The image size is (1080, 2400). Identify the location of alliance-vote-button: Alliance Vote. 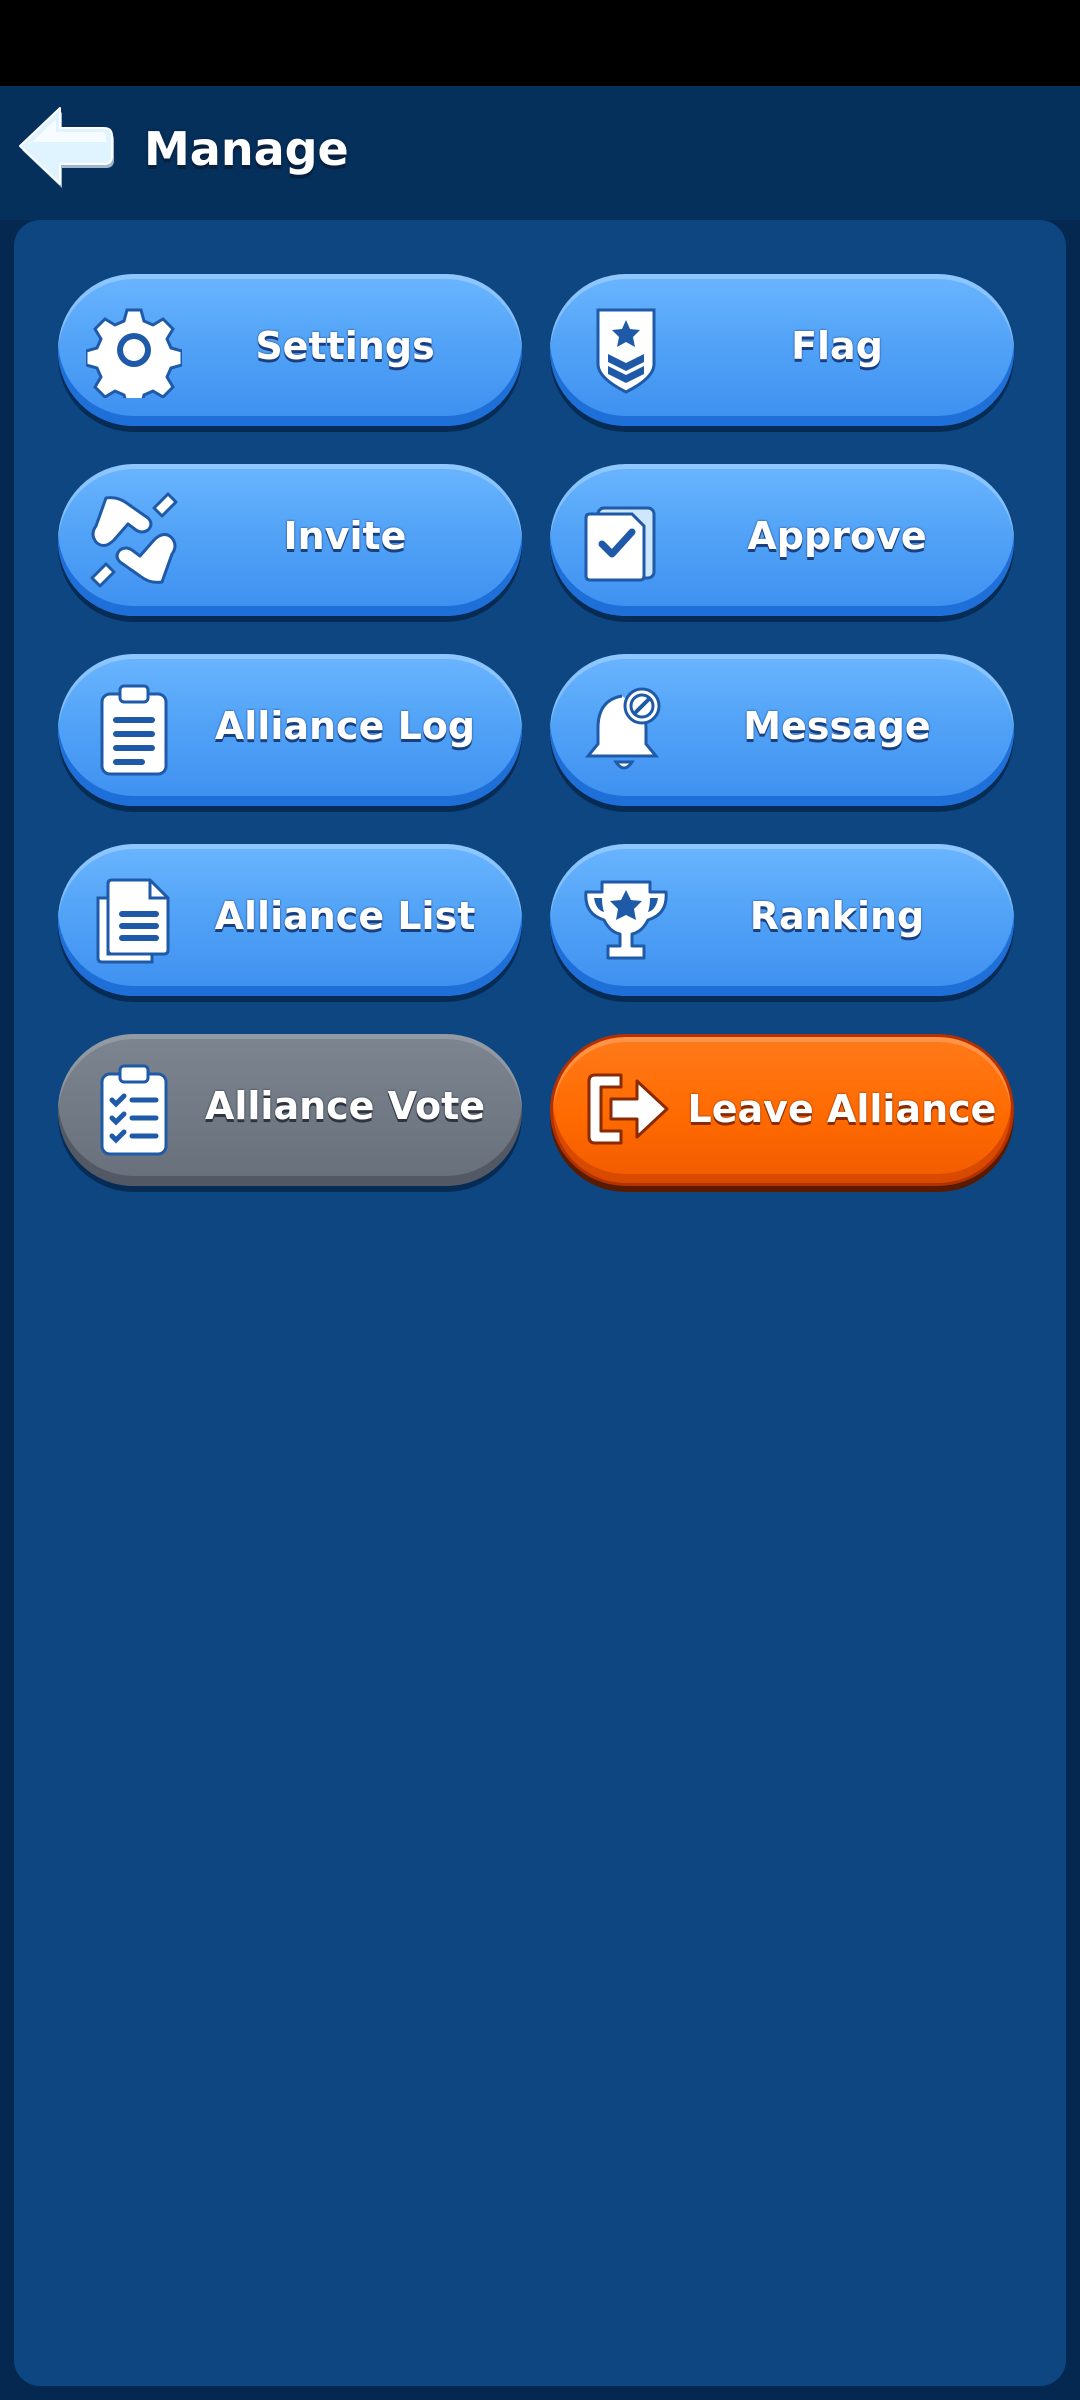
(290, 1110).